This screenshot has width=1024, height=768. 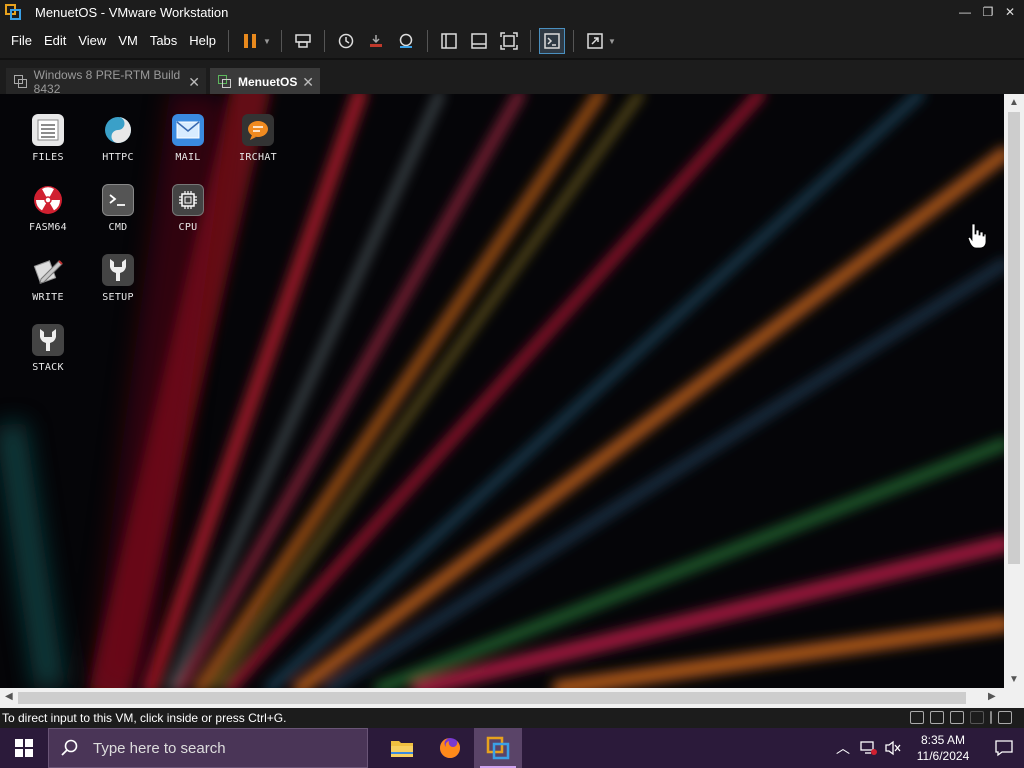 I want to click on desktop-icon-irchat: IRCHAT, so click(x=258, y=138).